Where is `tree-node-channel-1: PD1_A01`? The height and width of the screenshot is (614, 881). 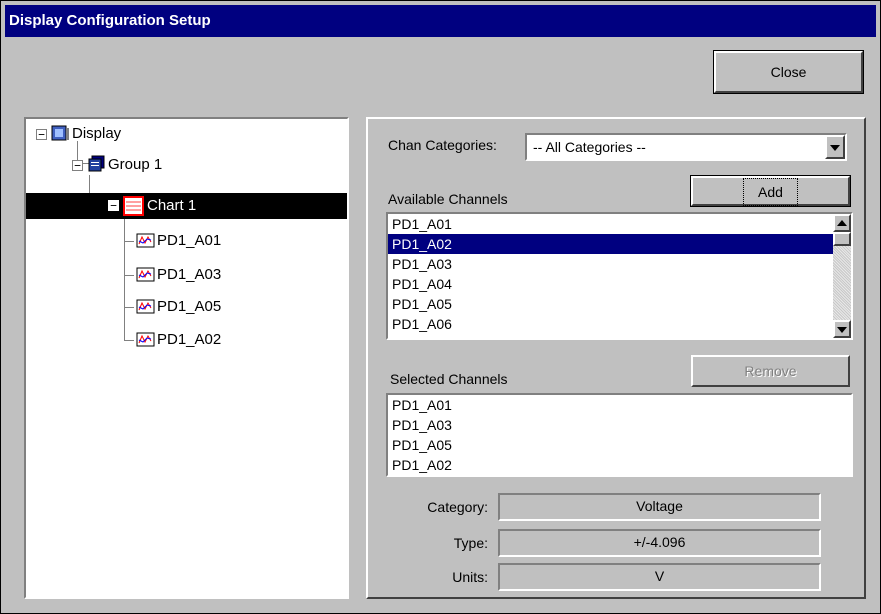 tree-node-channel-1: PD1_A01 is located at coordinates (189, 241).